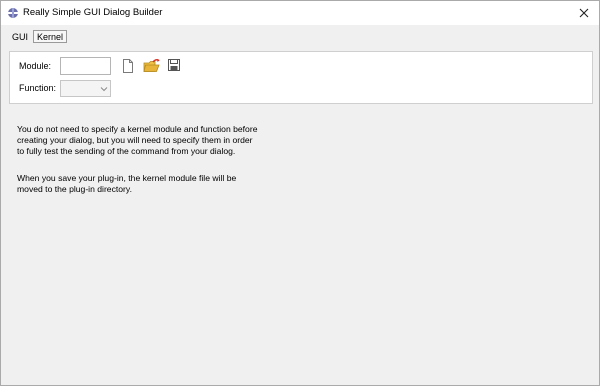 The image size is (600, 386). I want to click on function-label: Function:, so click(38, 88).